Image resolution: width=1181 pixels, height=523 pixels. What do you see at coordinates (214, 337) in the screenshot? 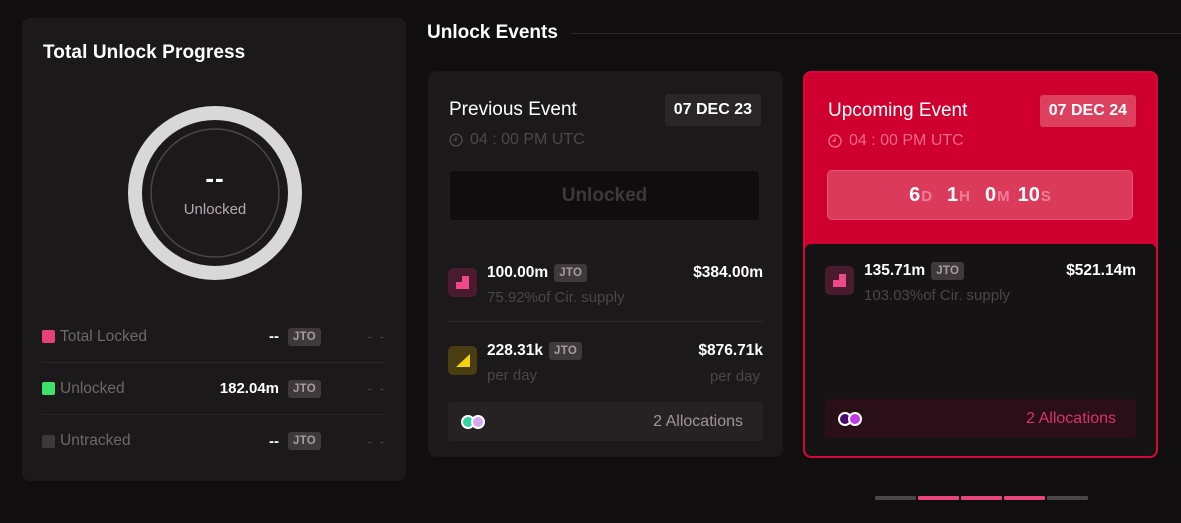
I see `legend-row-total-locked: Total Locked -- JTO - -` at bounding box center [214, 337].